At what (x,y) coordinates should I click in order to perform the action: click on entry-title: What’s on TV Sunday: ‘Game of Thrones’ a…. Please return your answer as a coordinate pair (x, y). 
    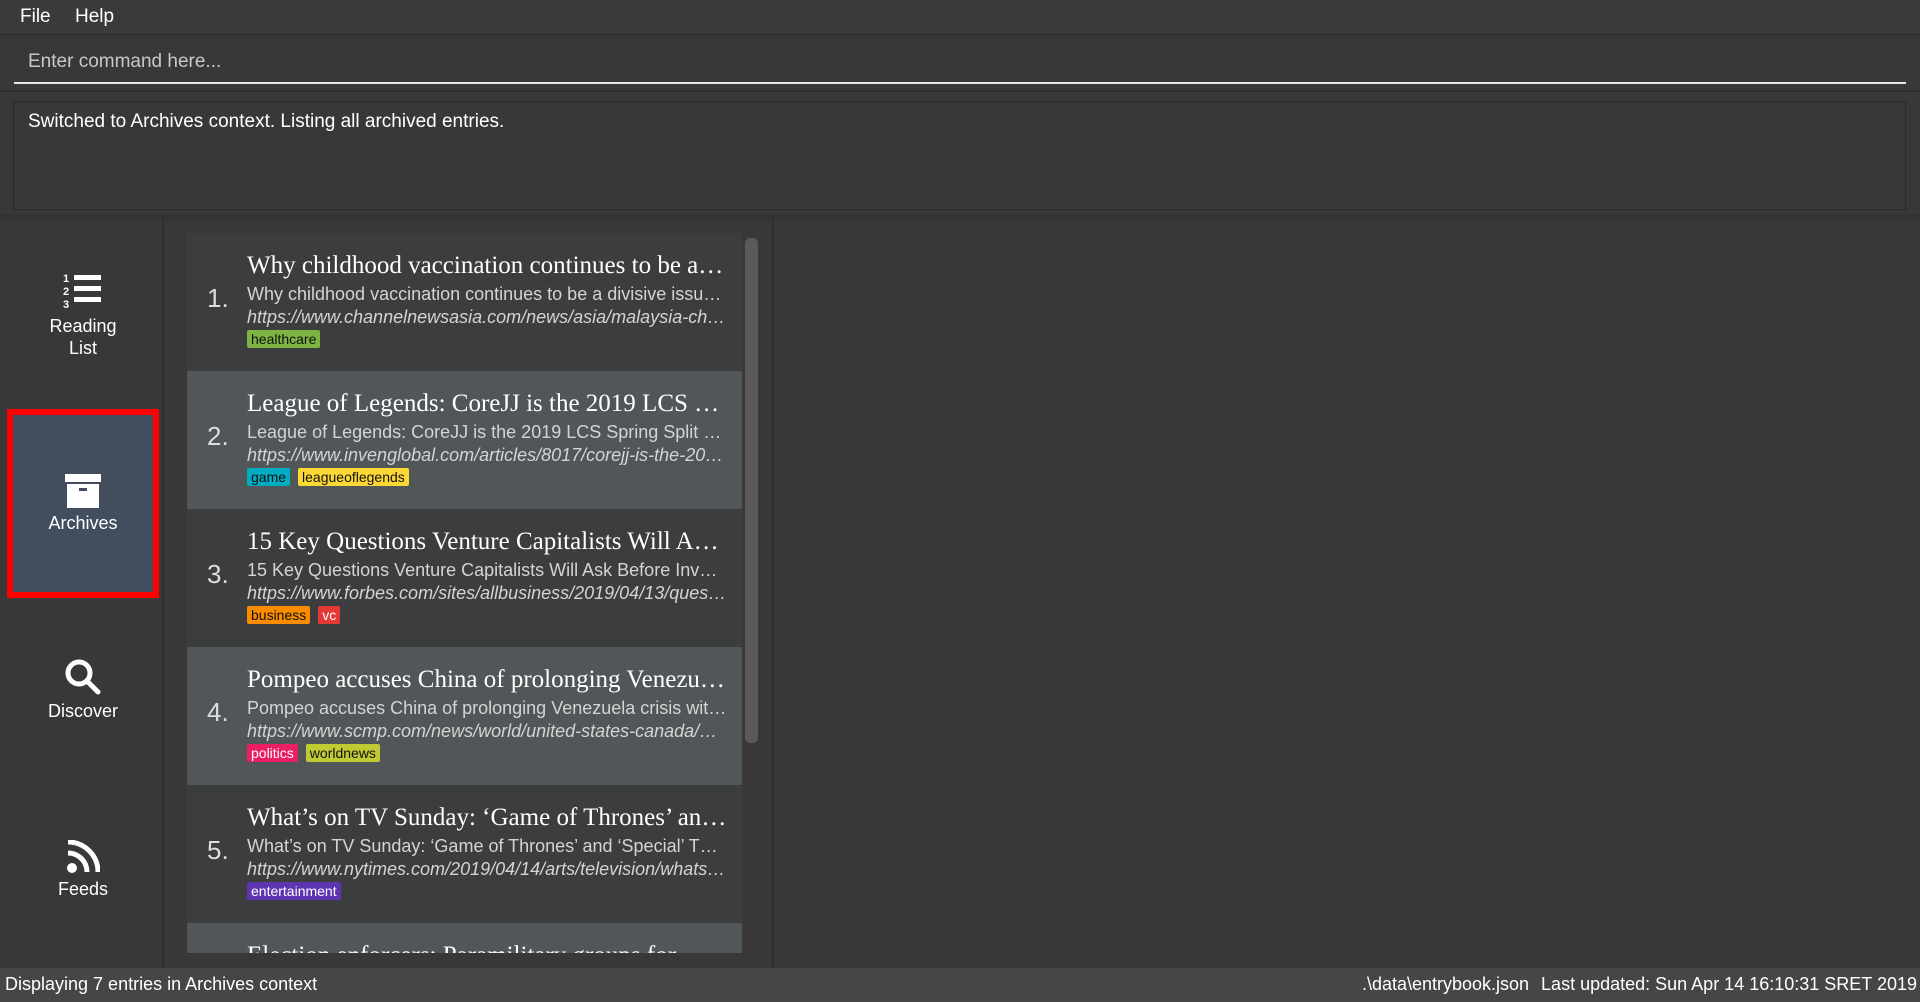
    Looking at the image, I should click on (487, 817).